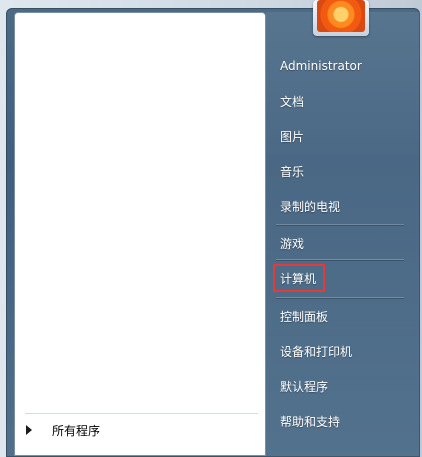 This screenshot has width=422, height=457. I want to click on menu-item-label: 控制面板, so click(304, 316).